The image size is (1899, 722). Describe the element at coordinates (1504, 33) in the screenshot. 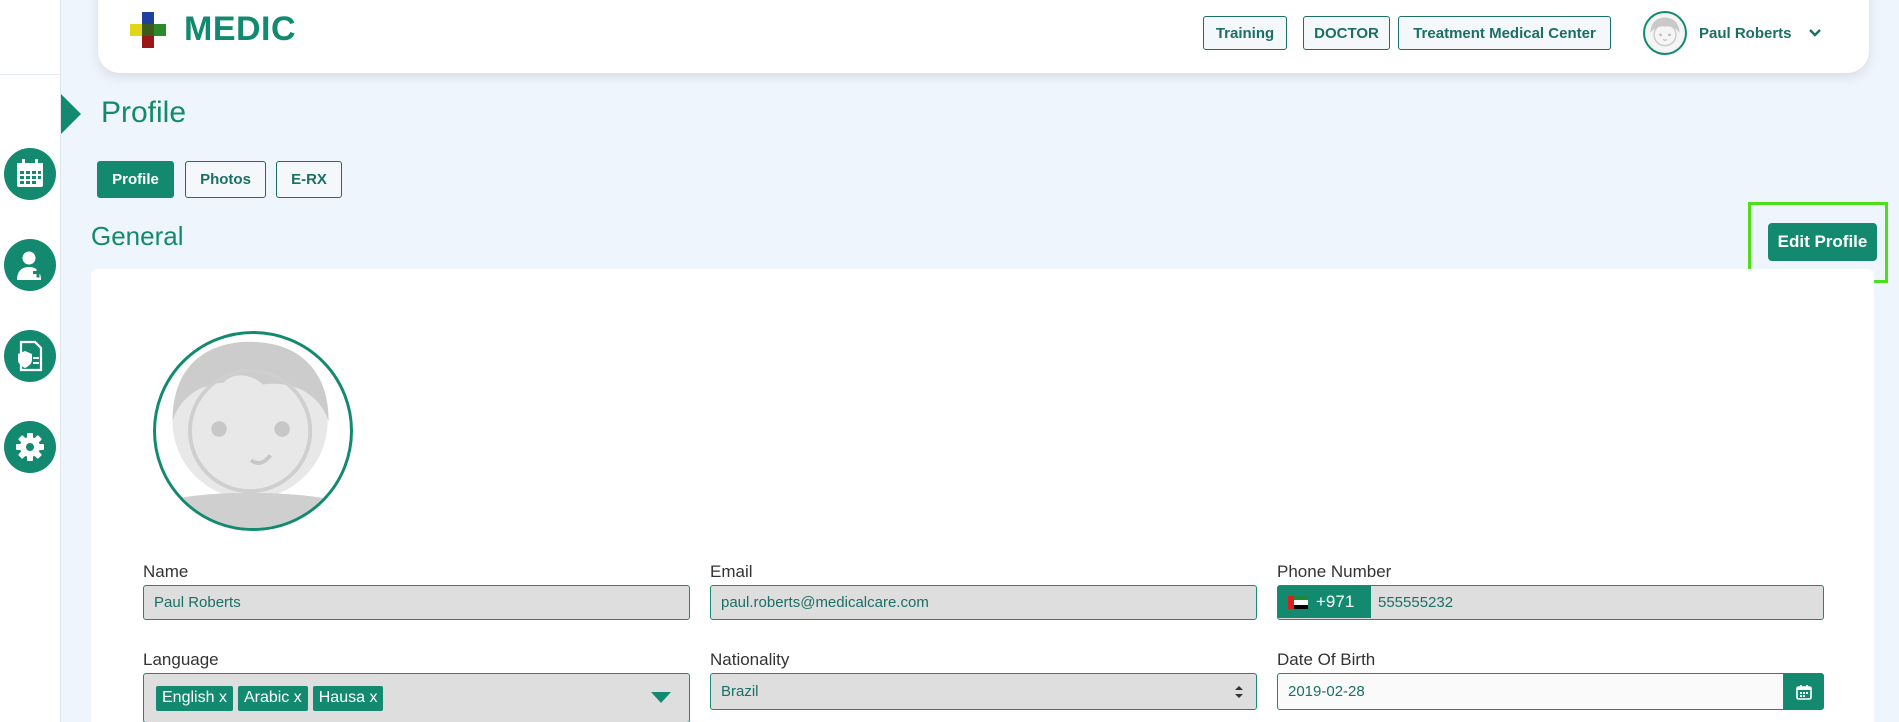

I see `medical-center-button: Treatment Medical Center` at that location.